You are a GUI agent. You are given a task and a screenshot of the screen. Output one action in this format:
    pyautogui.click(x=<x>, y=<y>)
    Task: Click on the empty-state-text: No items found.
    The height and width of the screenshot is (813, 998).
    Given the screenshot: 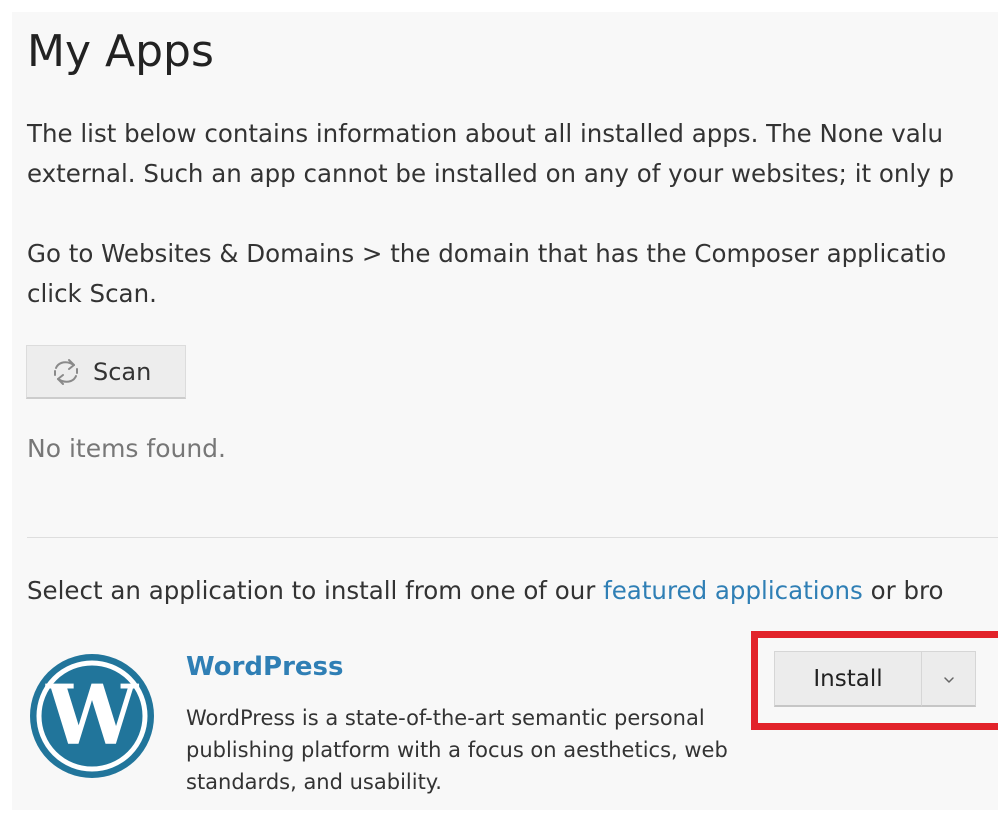 What is the action you would take?
    pyautogui.click(x=126, y=448)
    